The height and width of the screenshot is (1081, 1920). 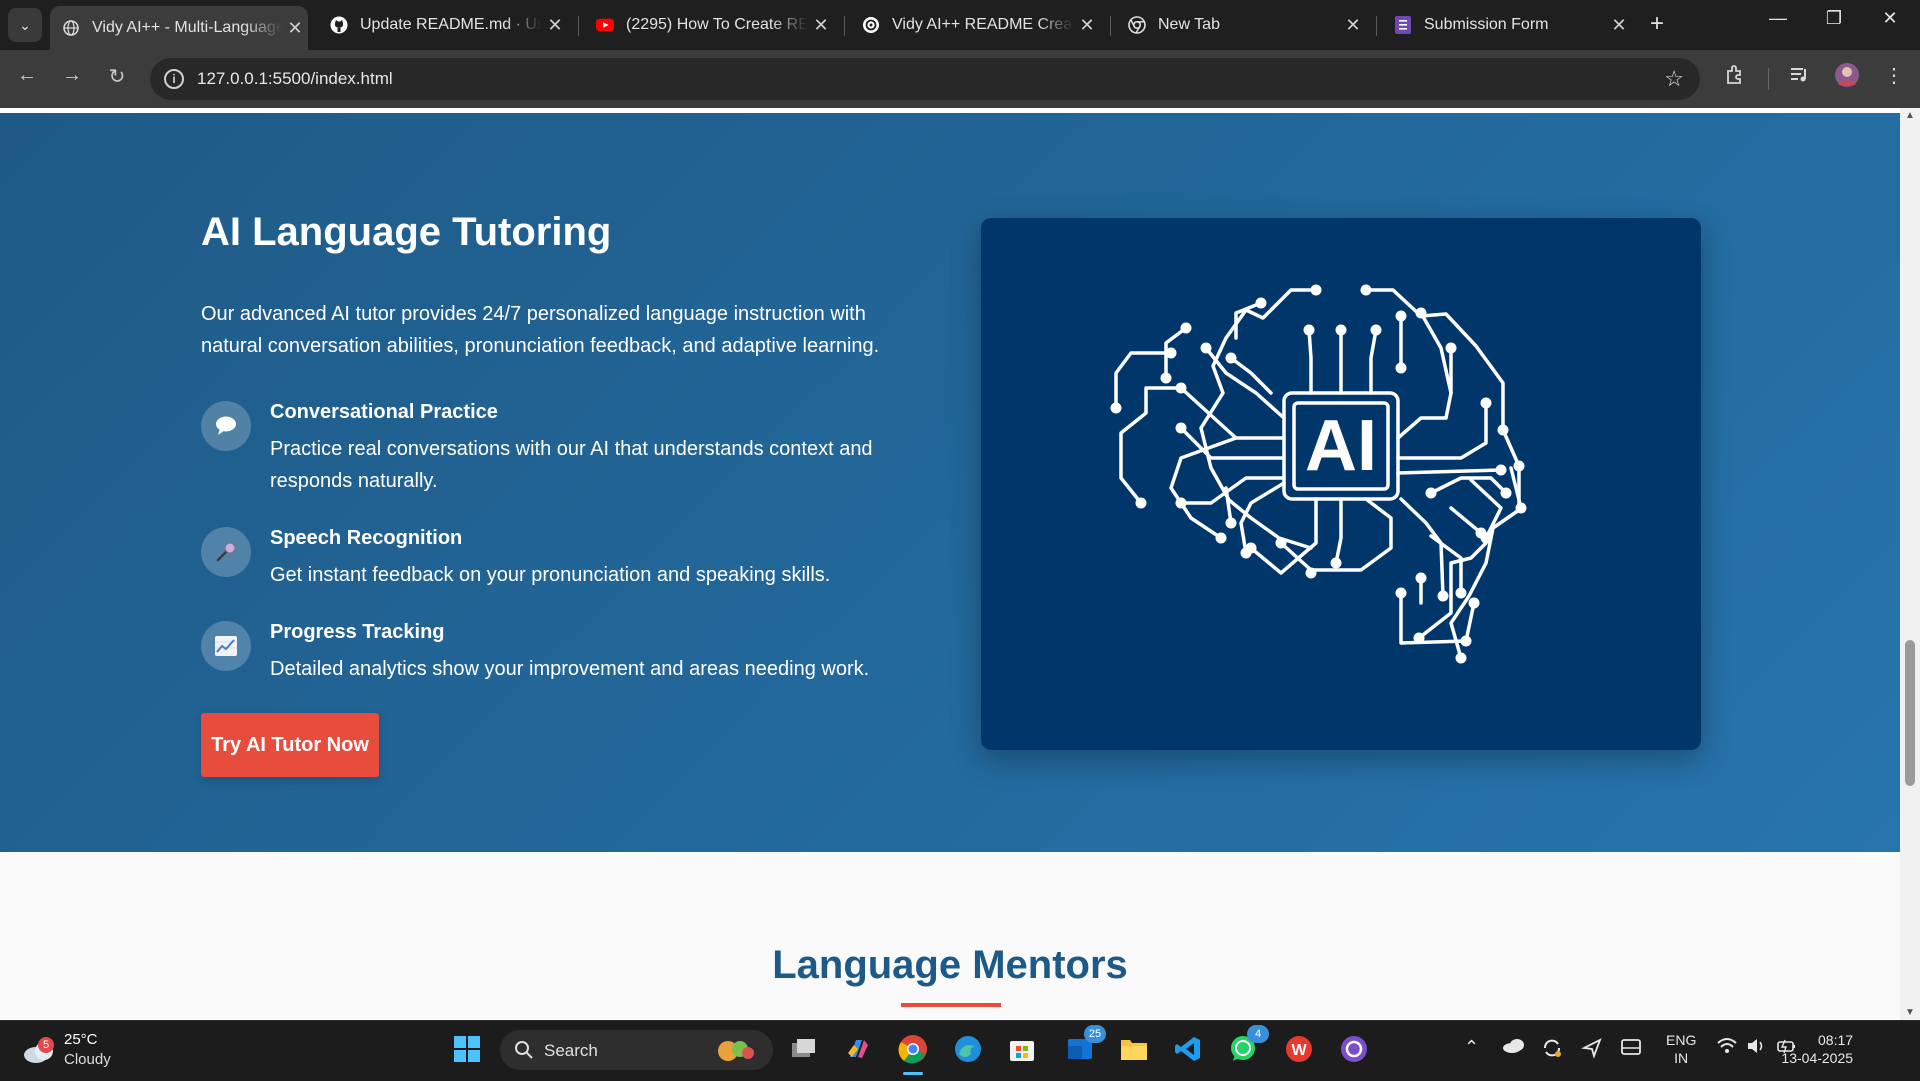 What do you see at coordinates (524, 1050) in the screenshot?
I see `search-icon` at bounding box center [524, 1050].